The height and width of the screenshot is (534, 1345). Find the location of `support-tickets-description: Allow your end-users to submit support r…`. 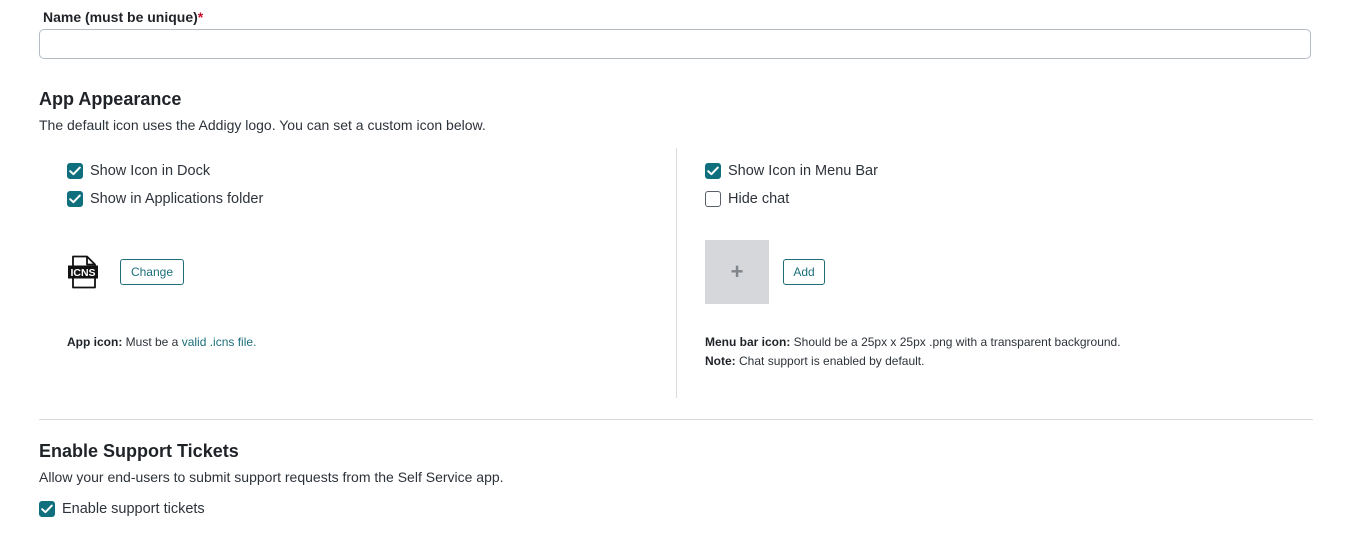

support-tickets-description: Allow your end-users to submit support r… is located at coordinates (271, 477).